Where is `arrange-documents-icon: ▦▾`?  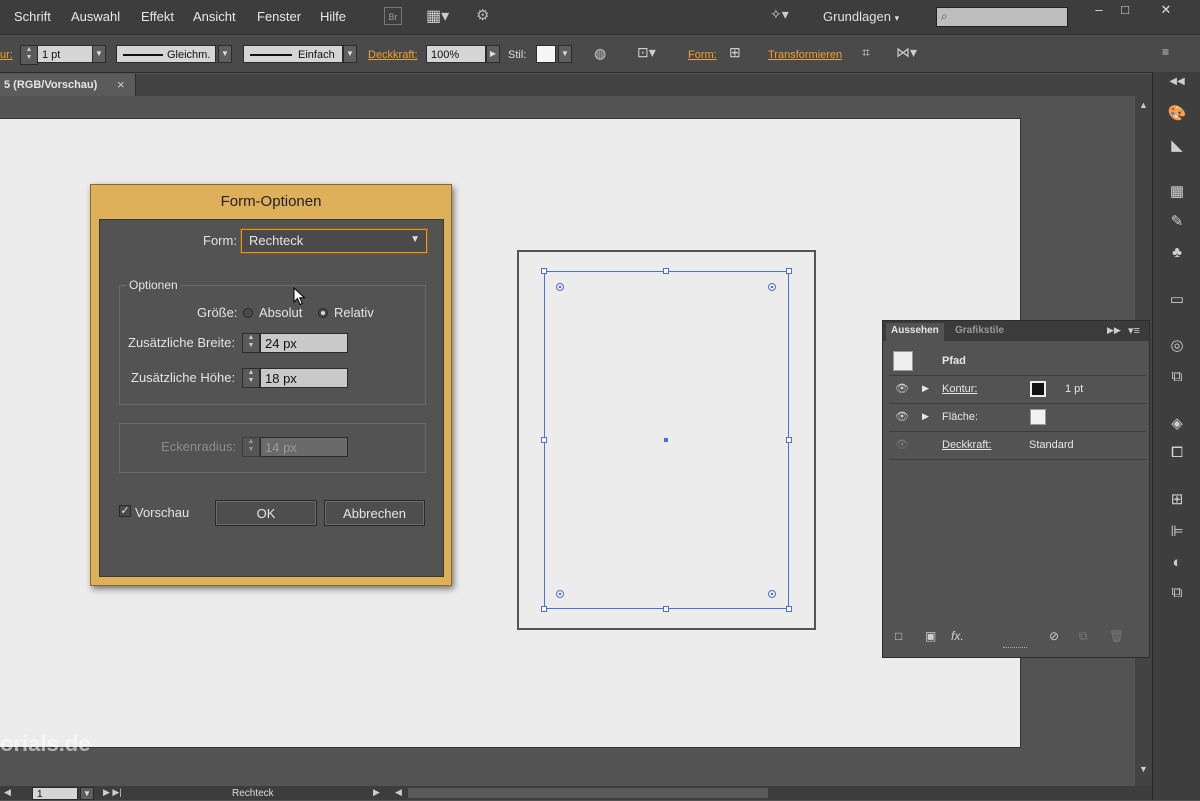
arrange-documents-icon: ▦▾ is located at coordinates (437, 16).